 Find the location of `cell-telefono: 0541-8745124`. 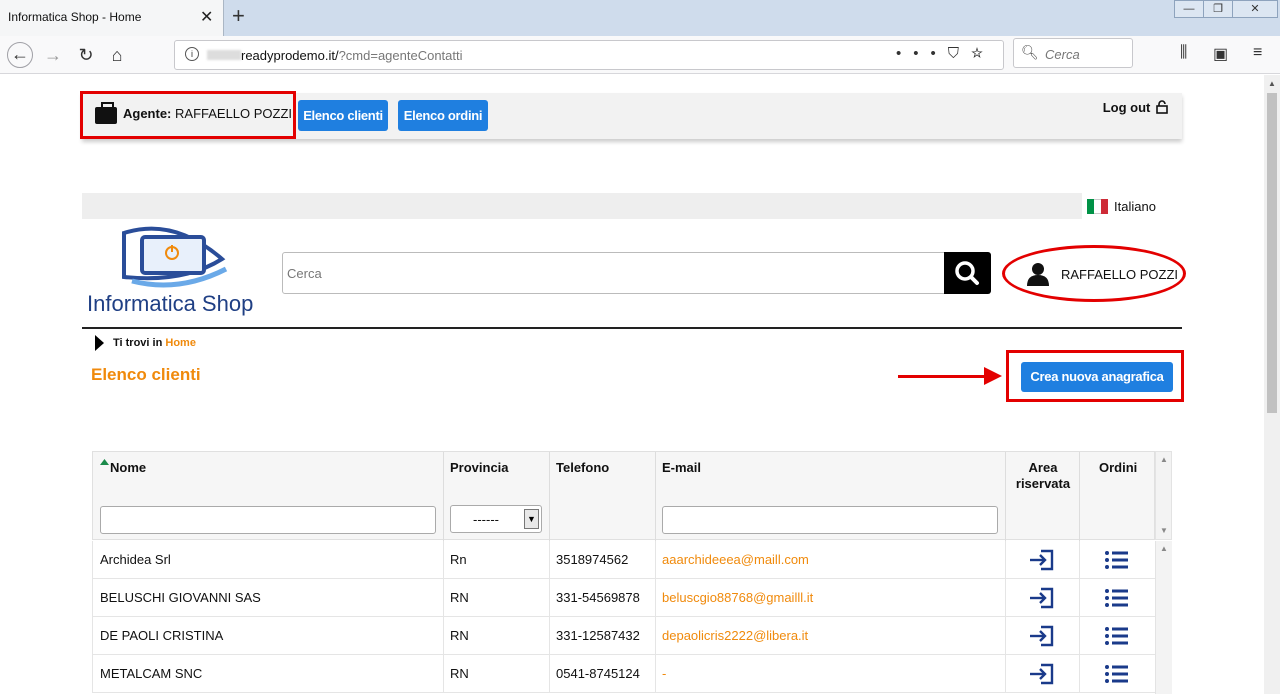

cell-telefono: 0541-8745124 is located at coordinates (598, 673).